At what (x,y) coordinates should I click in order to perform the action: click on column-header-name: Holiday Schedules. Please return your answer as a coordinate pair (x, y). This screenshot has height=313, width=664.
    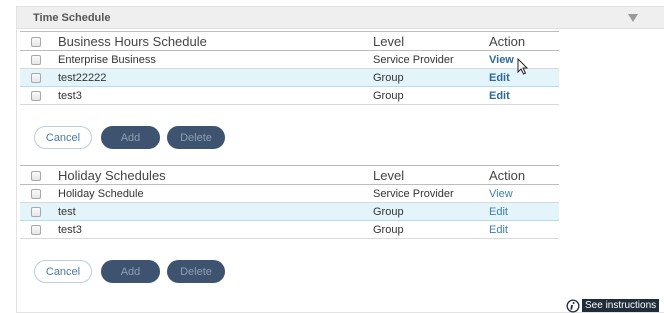
    Looking at the image, I should click on (212, 175).